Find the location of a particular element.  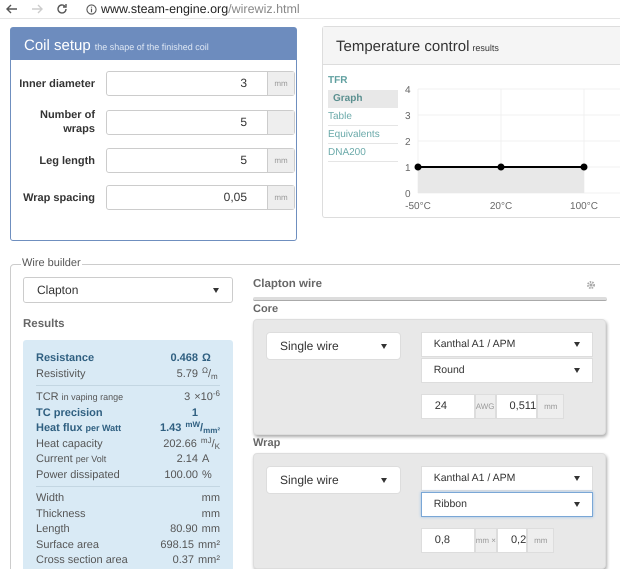

axis-label: 0 is located at coordinates (408, 194).